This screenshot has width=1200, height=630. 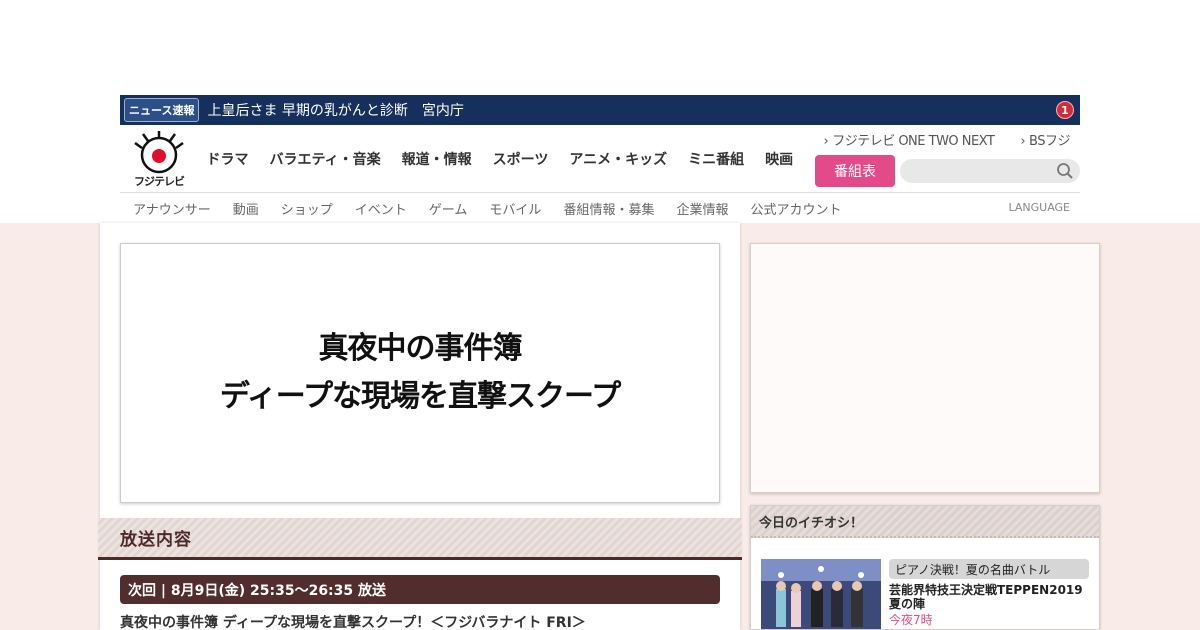 I want to click on fujitv-eye-logo-icon, so click(x=159, y=152).